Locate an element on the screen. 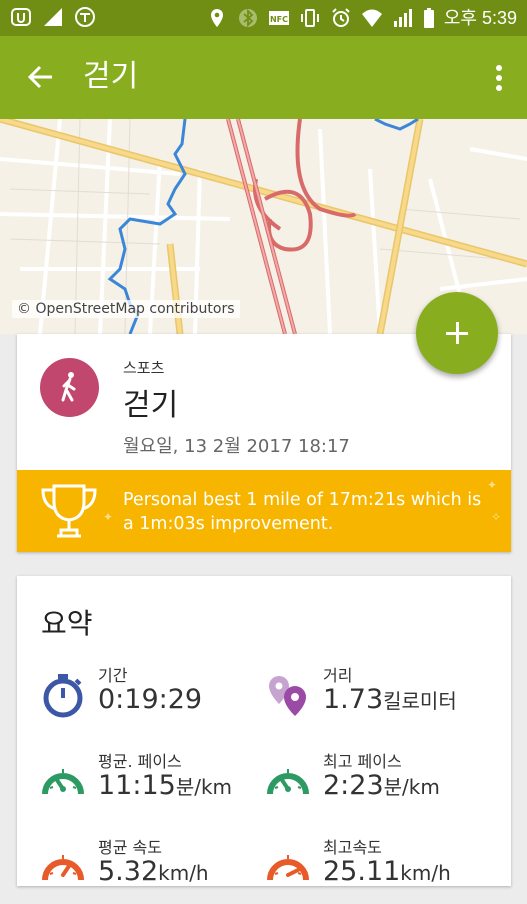 The width and height of the screenshot is (527, 904). stat-value: 2:23분/km is located at coordinates (381, 785).